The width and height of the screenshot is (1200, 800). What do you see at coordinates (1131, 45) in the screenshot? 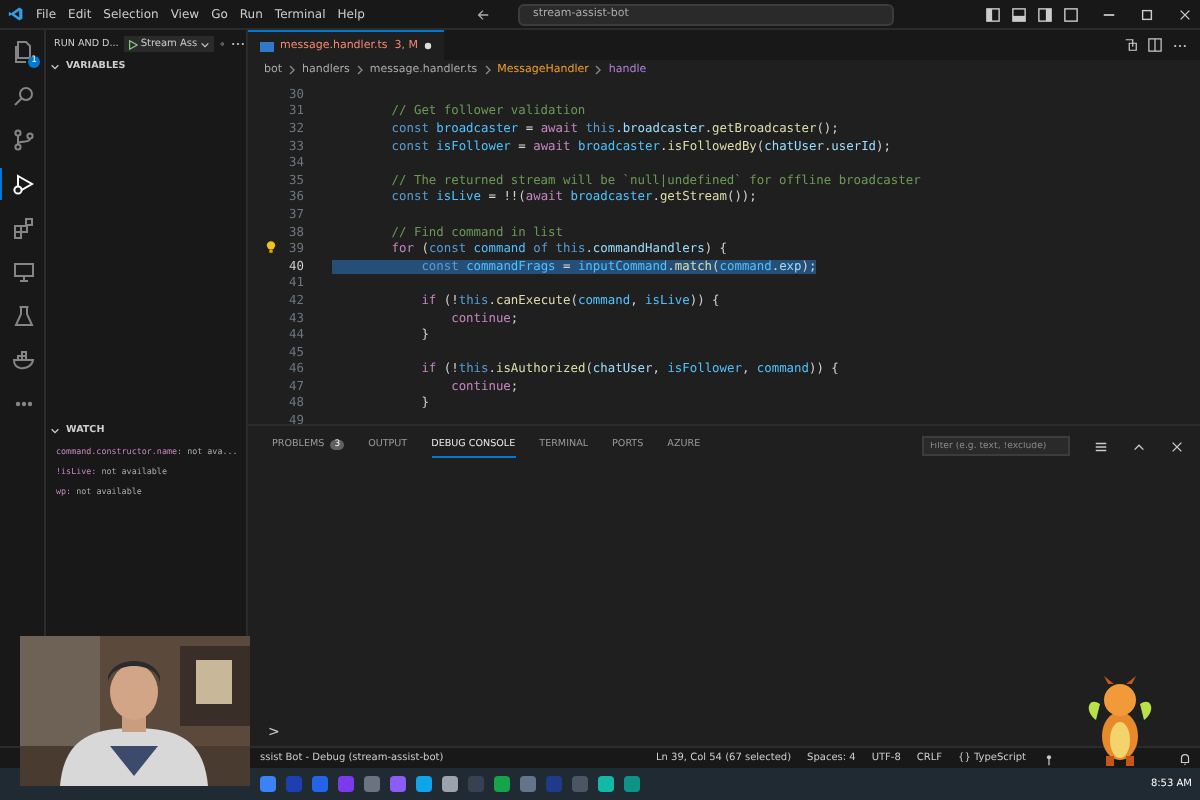
I see `compare-icon` at bounding box center [1131, 45].